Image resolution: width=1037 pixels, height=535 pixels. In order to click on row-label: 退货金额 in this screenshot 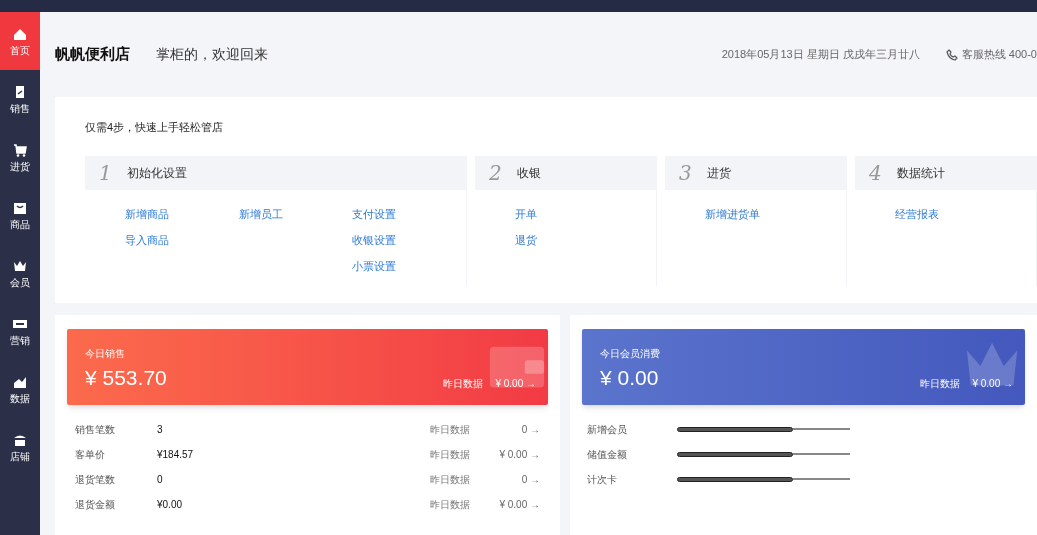, I will do `click(95, 504)`.